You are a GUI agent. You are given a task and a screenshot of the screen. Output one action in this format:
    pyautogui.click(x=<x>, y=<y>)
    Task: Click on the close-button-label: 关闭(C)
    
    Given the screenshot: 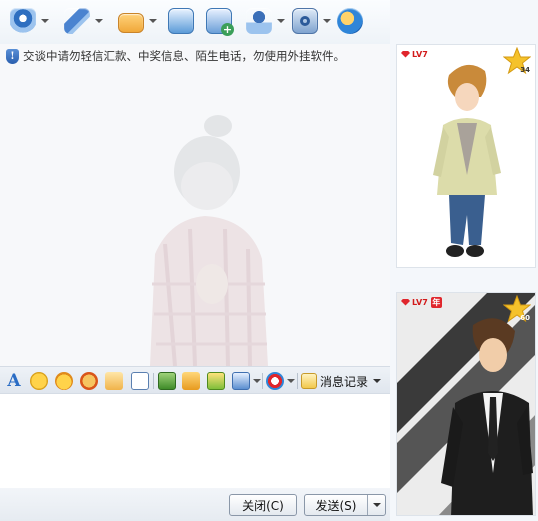 What is the action you would take?
    pyautogui.click(x=263, y=505)
    